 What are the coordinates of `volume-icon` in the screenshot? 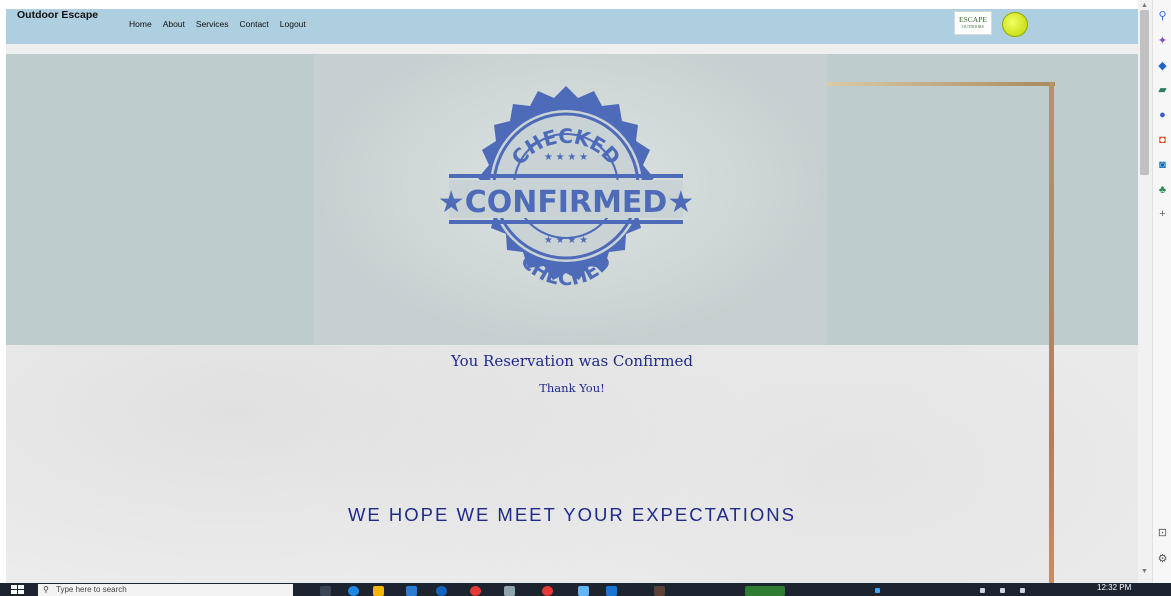 It's located at (1002, 590).